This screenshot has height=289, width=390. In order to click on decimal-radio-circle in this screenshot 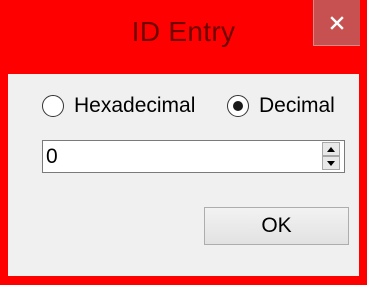, I will do `click(238, 106)`.